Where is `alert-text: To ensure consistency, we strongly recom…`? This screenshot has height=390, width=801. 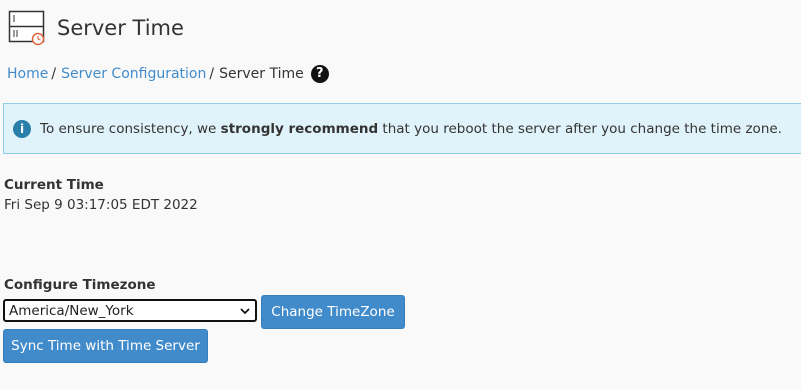
alert-text: To ensure consistency, we strongly recom… is located at coordinates (411, 129).